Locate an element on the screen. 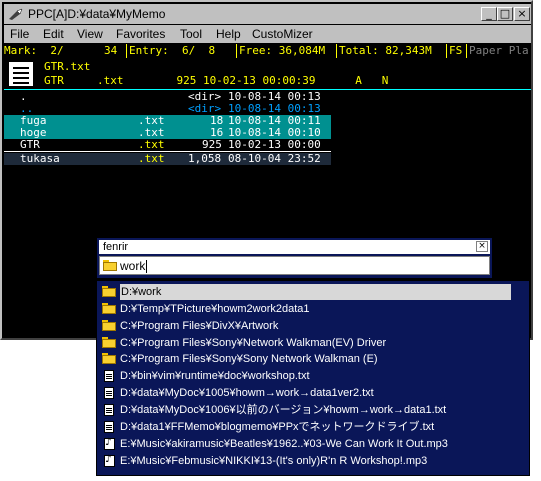 Image resolution: width=541 pixels, height=481 pixels. file-row: tukasa .txt 1,058 08-10-04 23:52 is located at coordinates (167, 159).